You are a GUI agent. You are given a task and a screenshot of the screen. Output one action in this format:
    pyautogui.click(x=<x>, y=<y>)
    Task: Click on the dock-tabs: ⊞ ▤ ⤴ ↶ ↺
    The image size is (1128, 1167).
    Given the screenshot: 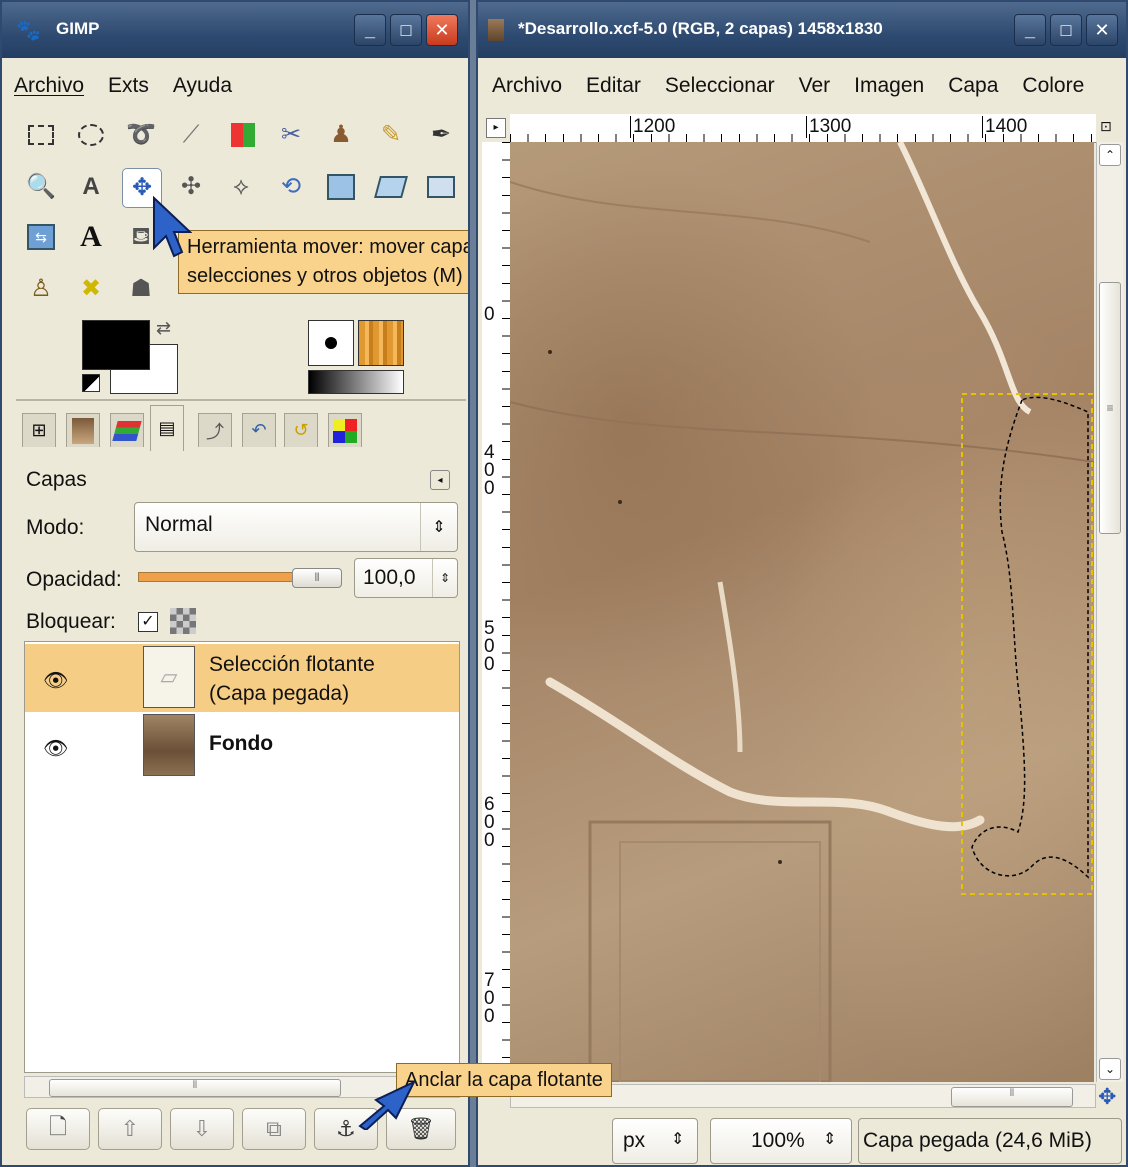 What is the action you would take?
    pyautogui.click(x=242, y=428)
    